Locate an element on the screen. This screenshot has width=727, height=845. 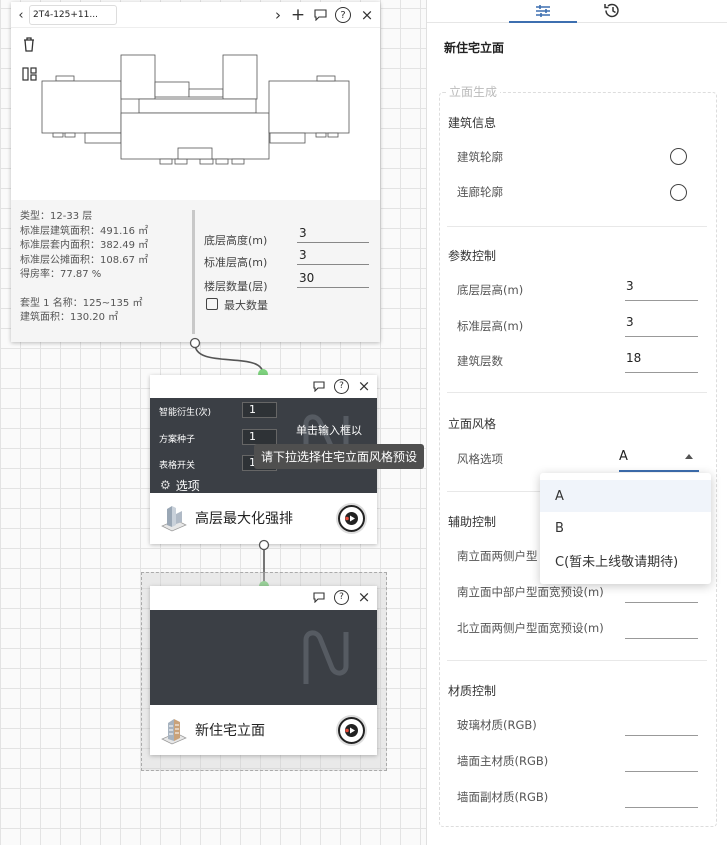
tab-history is located at coordinates (612, 10).